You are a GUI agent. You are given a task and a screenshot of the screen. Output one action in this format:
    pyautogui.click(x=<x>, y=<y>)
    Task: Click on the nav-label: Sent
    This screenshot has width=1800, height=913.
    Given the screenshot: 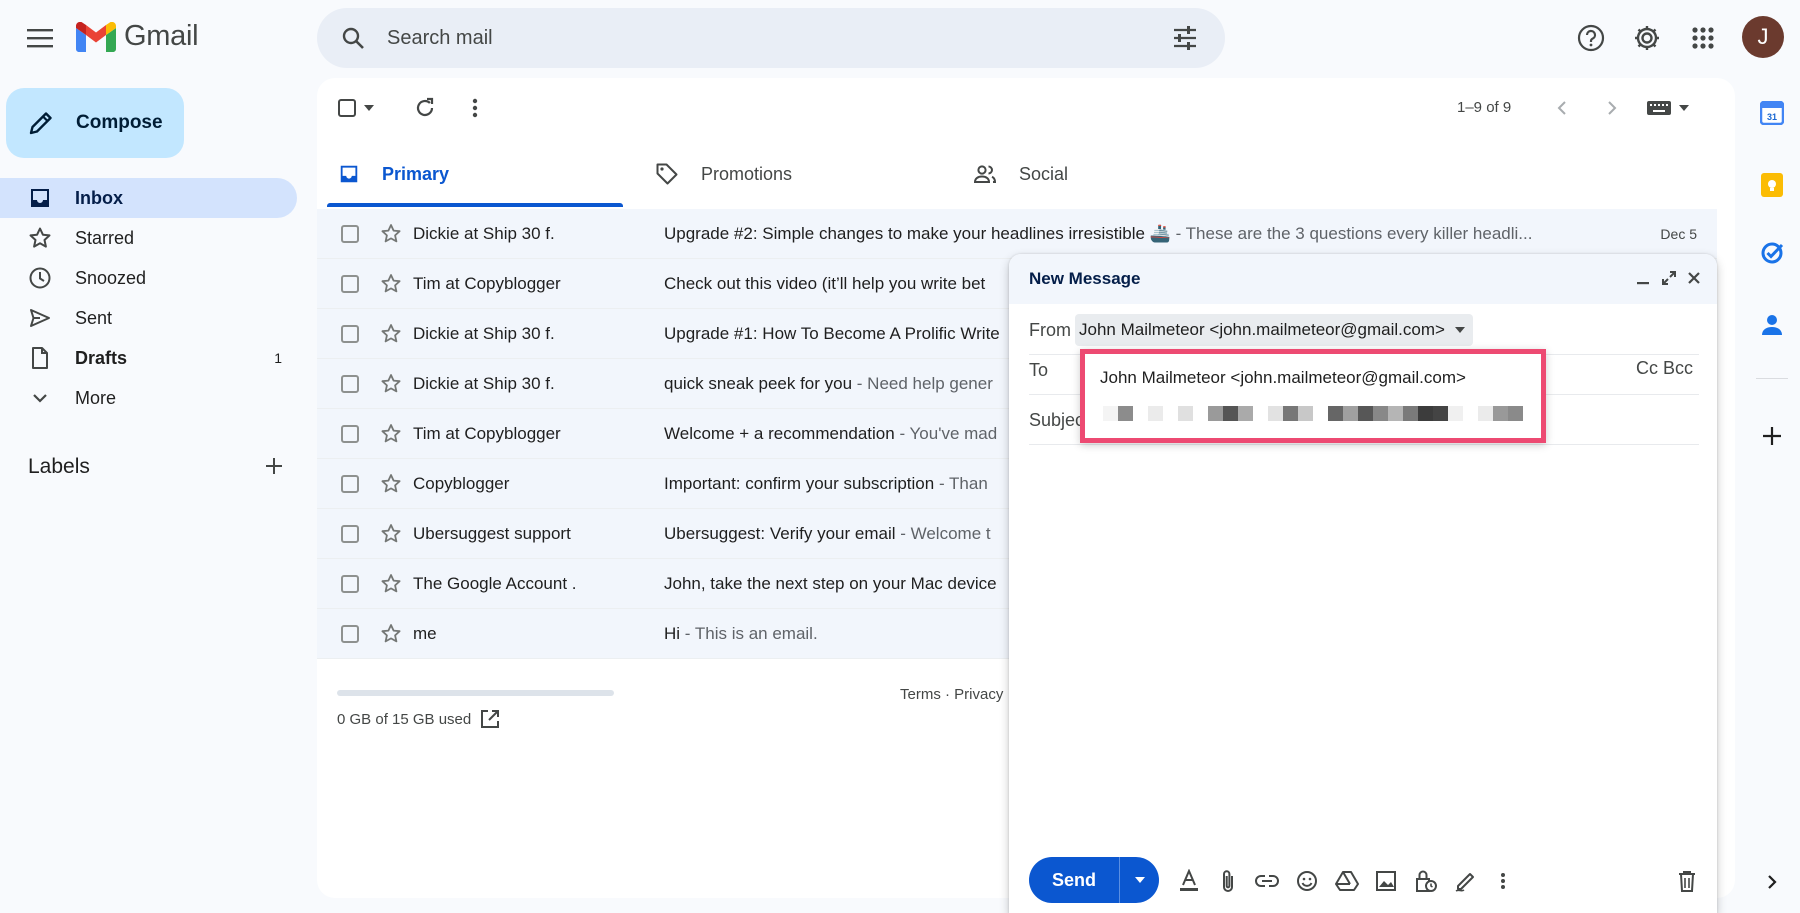 What is the action you would take?
    pyautogui.click(x=94, y=317)
    